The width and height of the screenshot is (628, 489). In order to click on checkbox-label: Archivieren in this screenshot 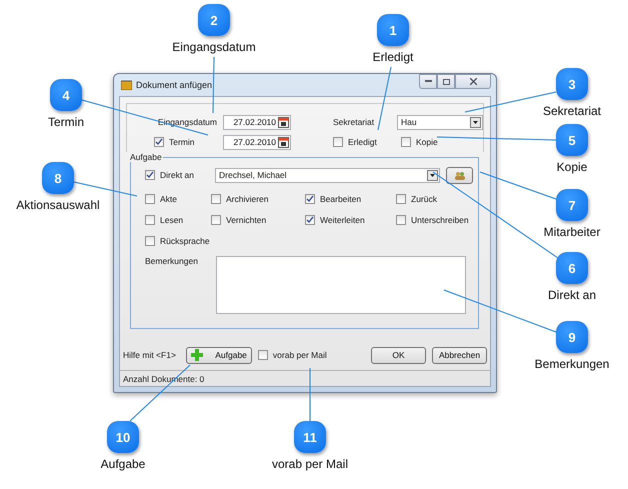, I will do `click(247, 199)`.